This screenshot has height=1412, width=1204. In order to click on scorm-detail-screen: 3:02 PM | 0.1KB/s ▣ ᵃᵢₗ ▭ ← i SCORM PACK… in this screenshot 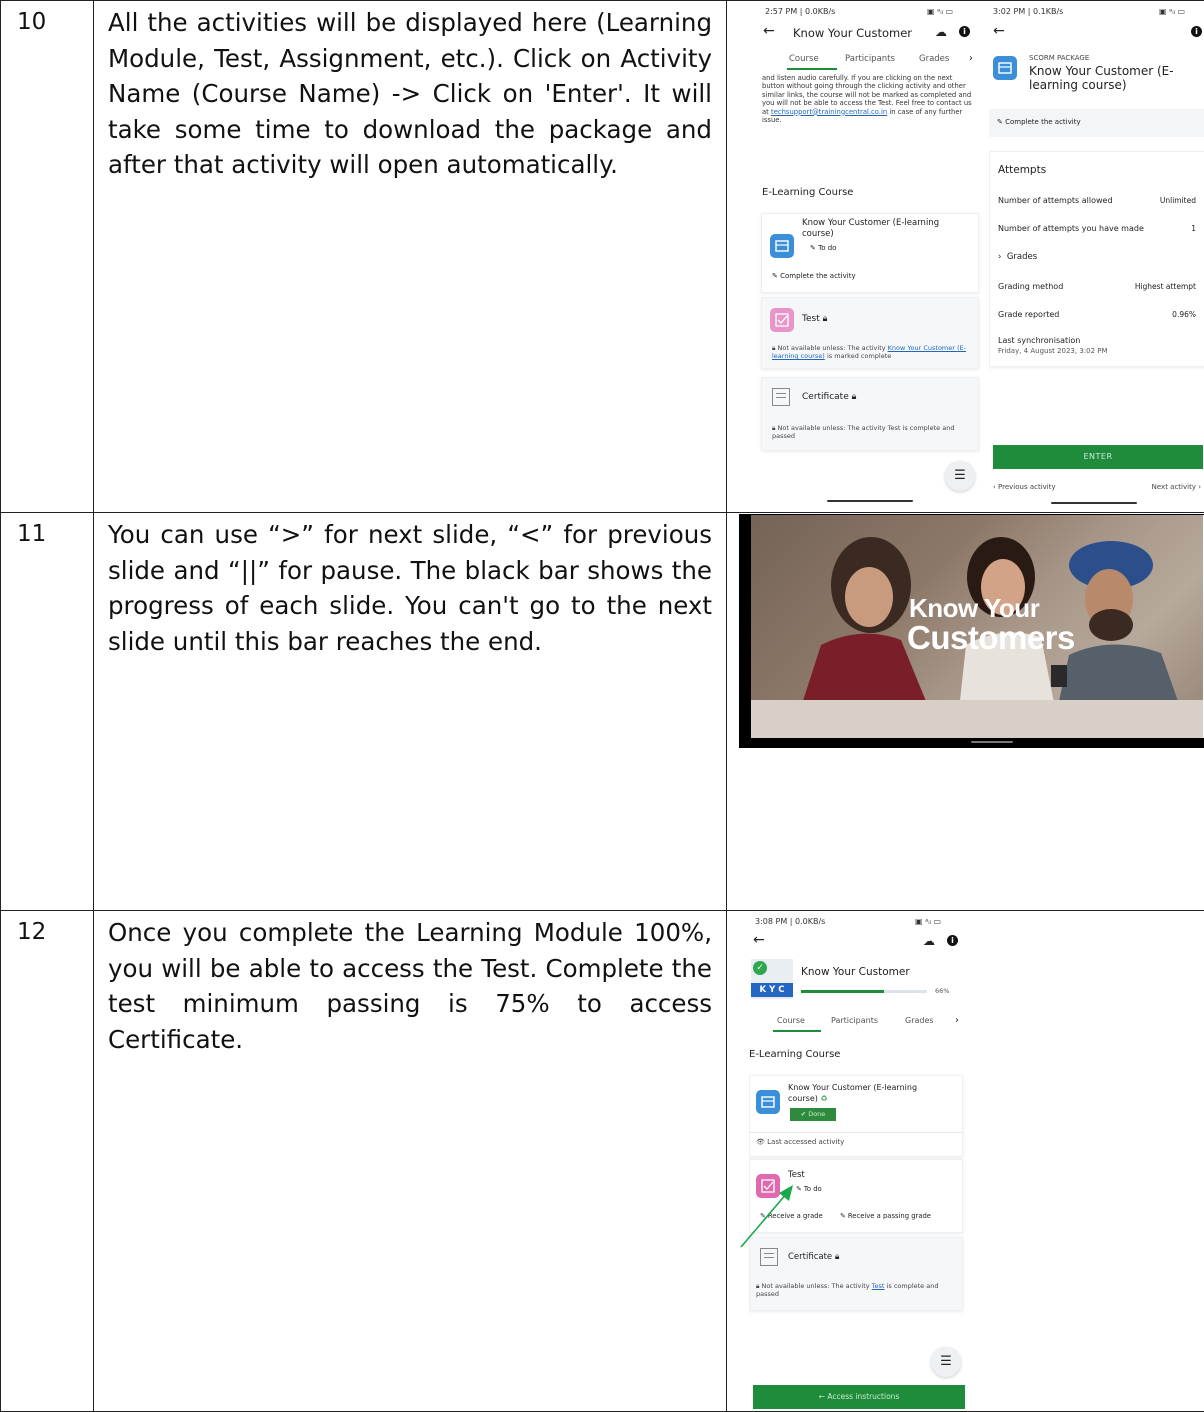, I will do `click(1096, 256)`.